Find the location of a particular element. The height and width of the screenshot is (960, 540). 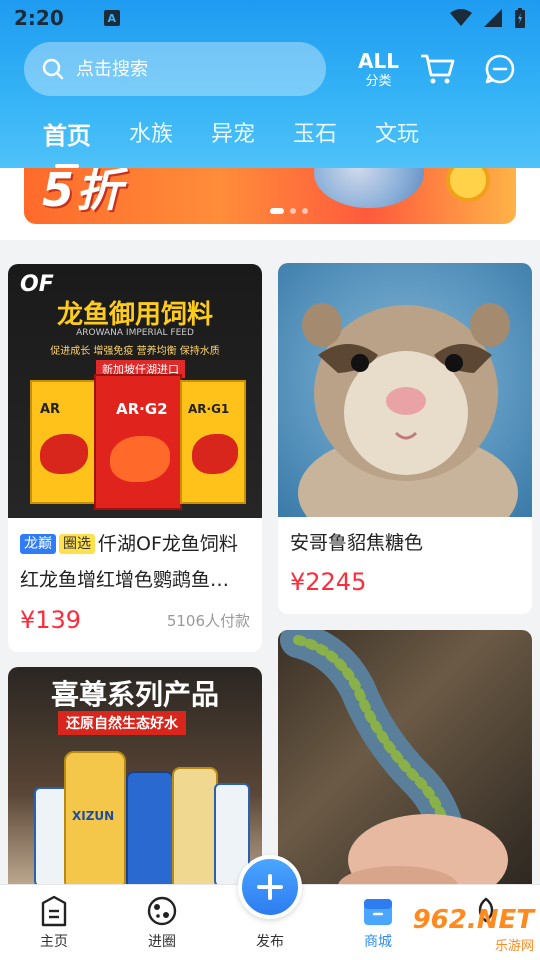

product-price: ¥2245 is located at coordinates (328, 582).